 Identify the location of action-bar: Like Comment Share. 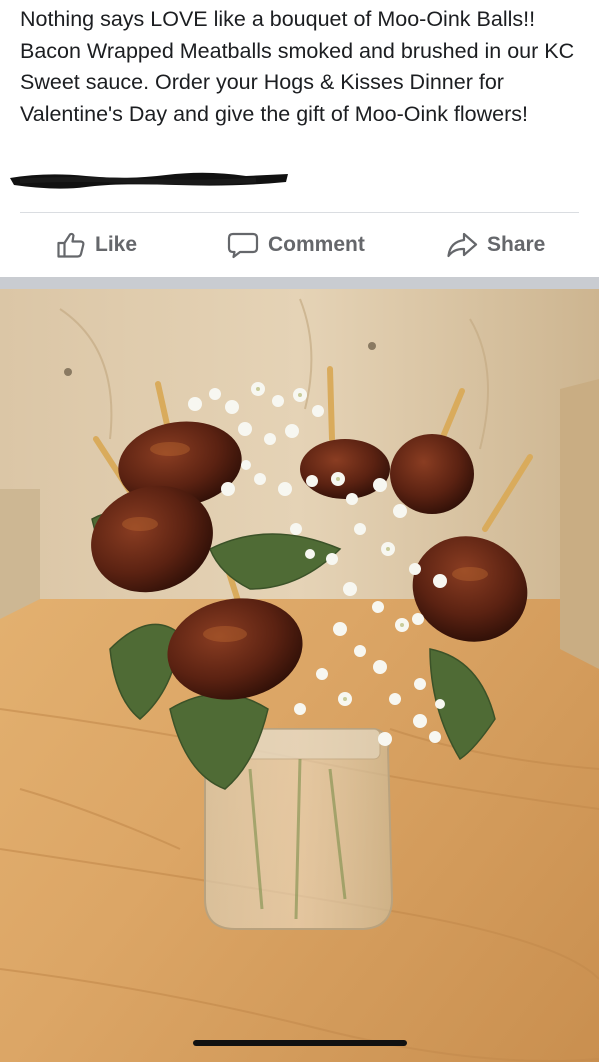
(299, 245).